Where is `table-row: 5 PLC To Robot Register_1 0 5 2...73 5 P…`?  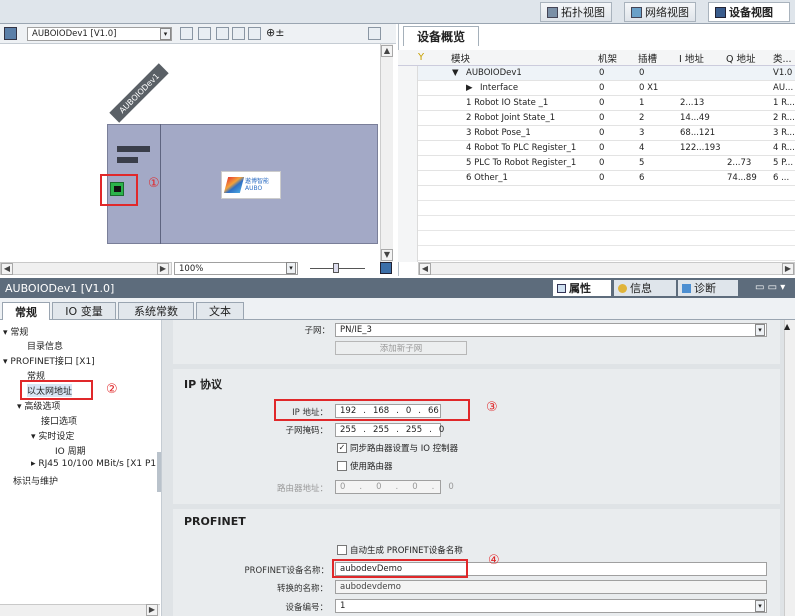 table-row: 5 PLC To Robot Register_1 0 5 2...73 5 P… is located at coordinates (606, 163).